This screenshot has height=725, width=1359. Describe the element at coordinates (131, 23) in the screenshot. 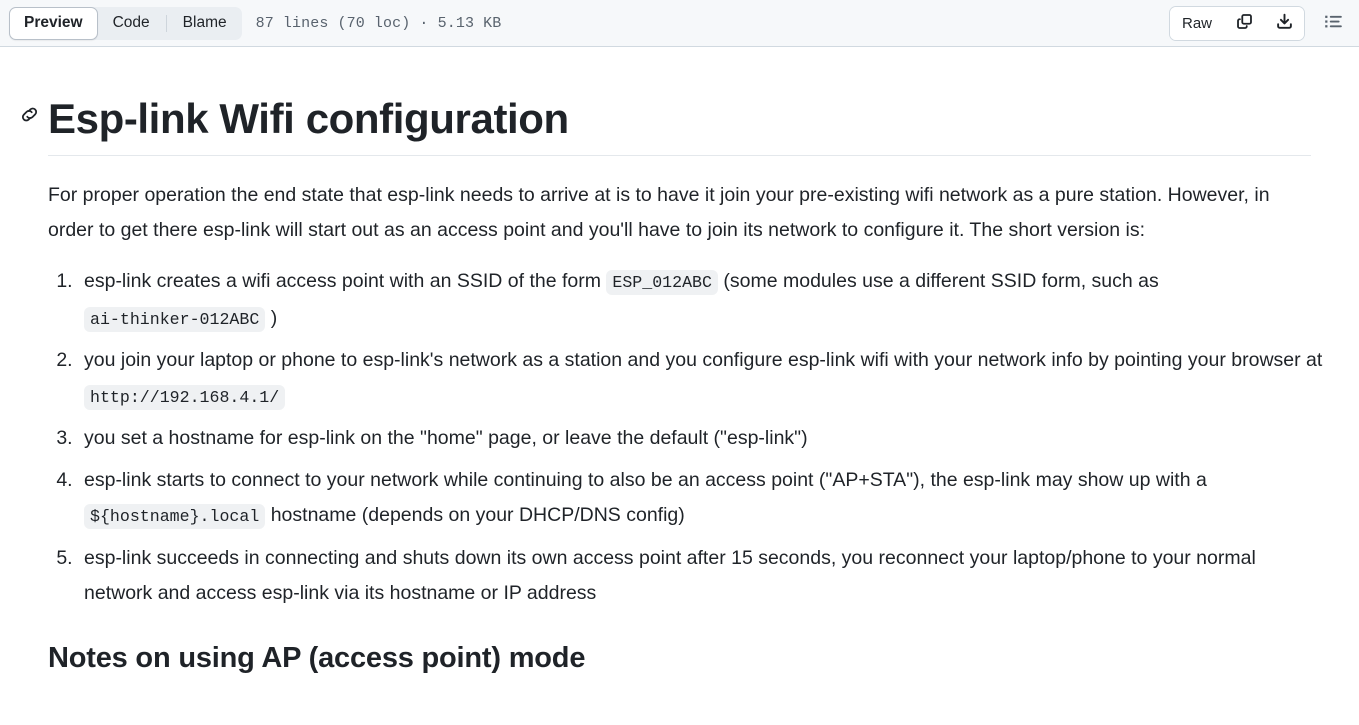

I see `tab-code: Code` at that location.